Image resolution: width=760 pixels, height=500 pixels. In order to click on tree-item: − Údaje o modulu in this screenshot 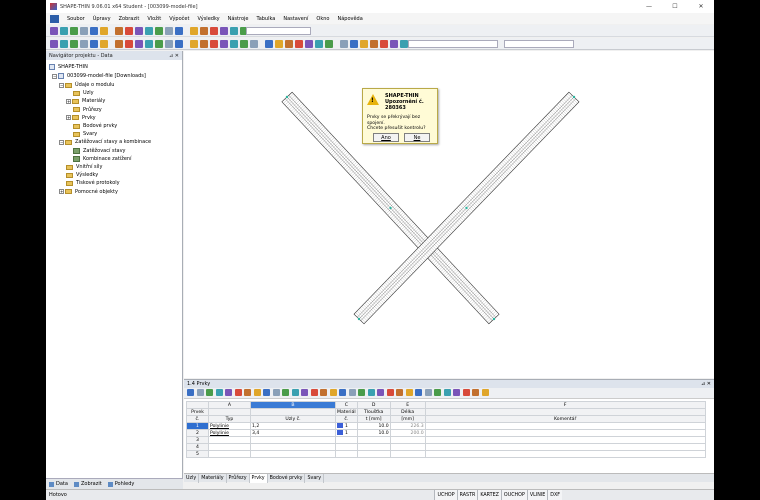, I will do `click(86, 85)`.